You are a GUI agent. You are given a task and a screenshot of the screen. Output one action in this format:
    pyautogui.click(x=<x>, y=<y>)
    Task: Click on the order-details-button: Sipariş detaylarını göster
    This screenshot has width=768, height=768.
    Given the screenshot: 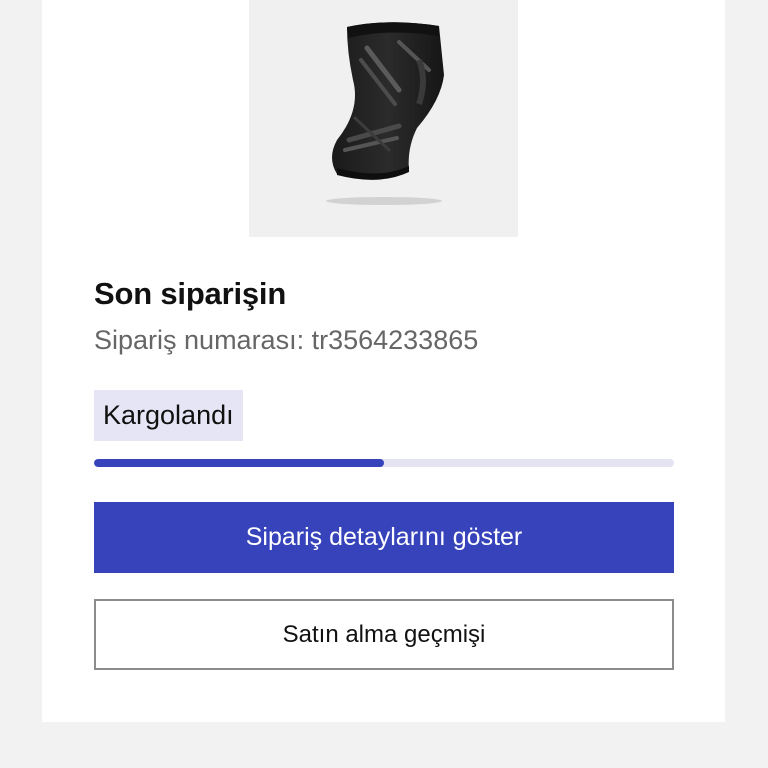 What is the action you would take?
    pyautogui.click(x=384, y=537)
    